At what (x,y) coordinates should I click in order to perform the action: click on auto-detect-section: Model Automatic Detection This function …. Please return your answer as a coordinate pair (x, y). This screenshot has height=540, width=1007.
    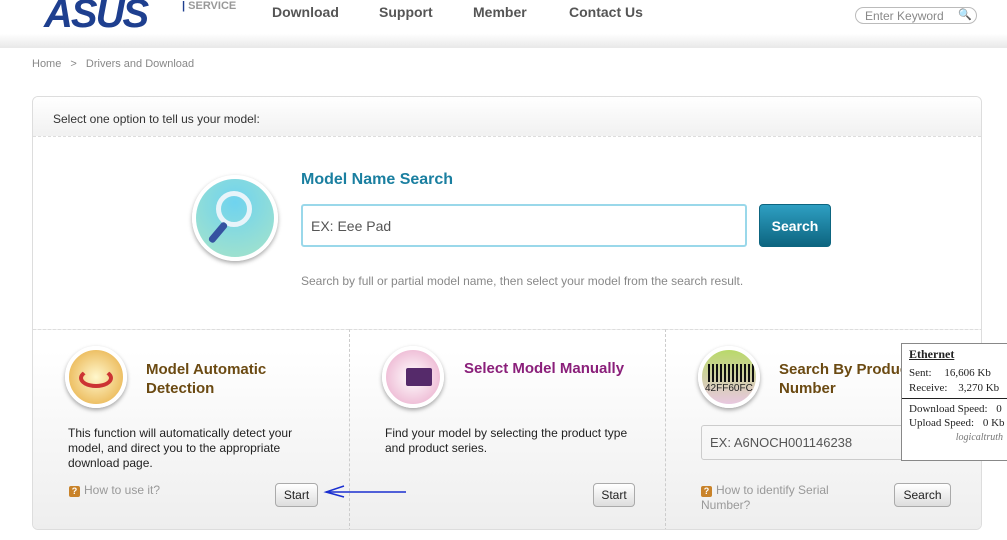
    Looking at the image, I should click on (191, 429).